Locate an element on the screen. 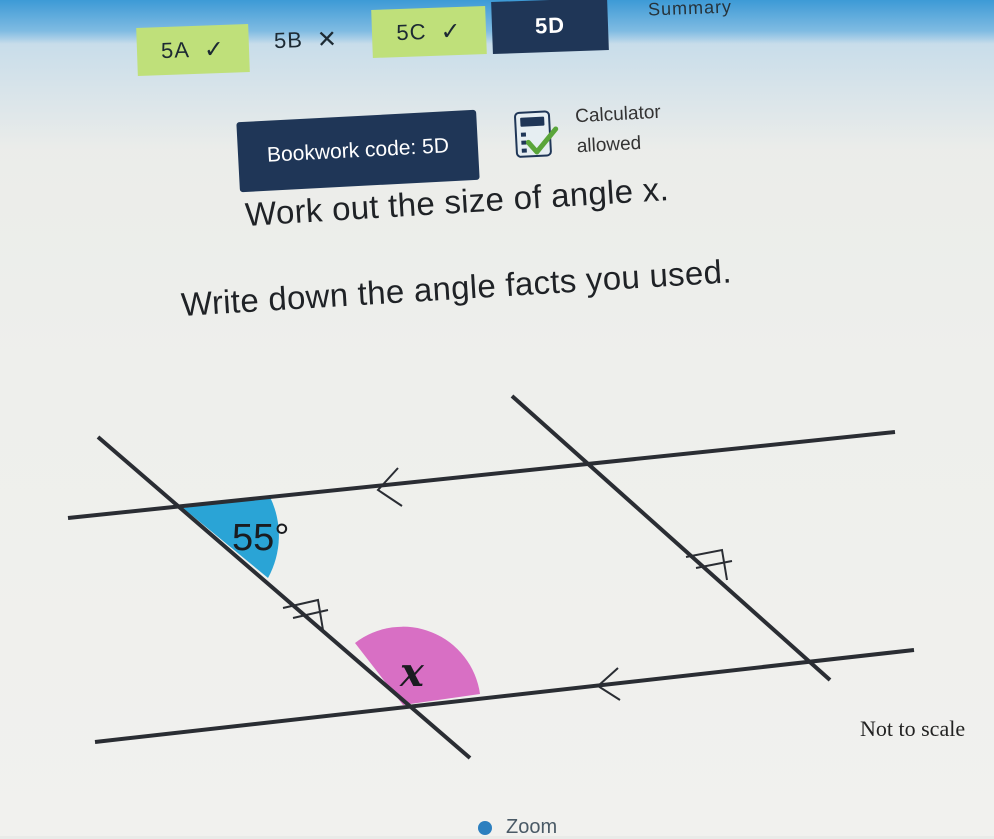 The width and height of the screenshot is (994, 839). zoom-icon is located at coordinates (485, 827).